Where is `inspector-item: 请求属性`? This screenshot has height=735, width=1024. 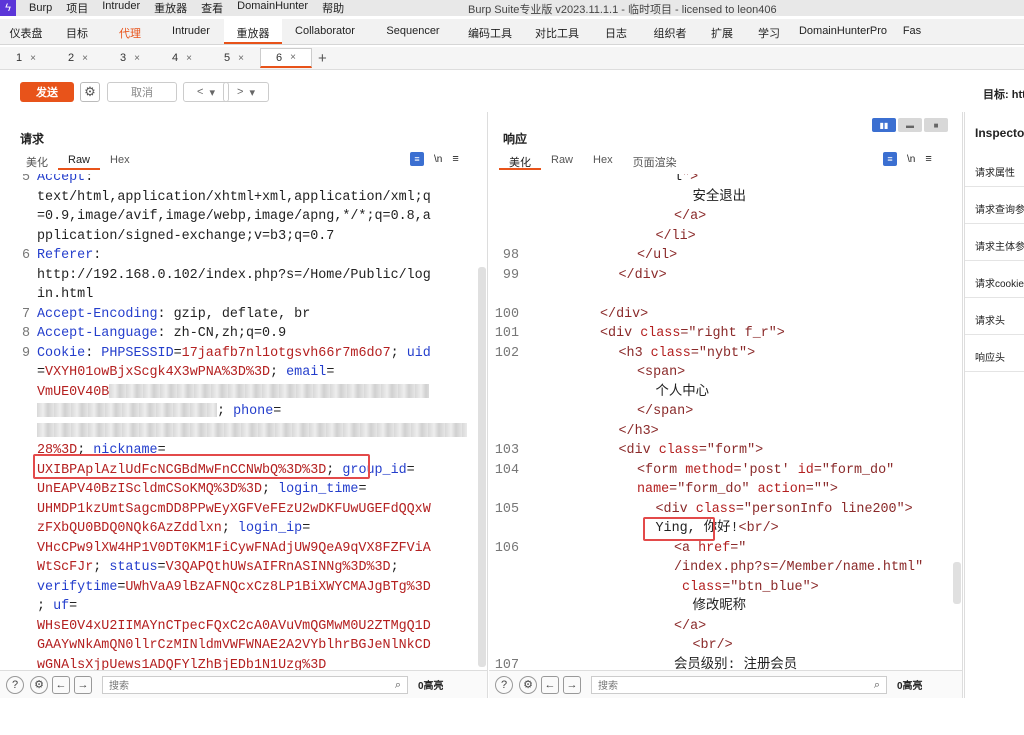 inspector-item: 请求属性 is located at coordinates (995, 171).